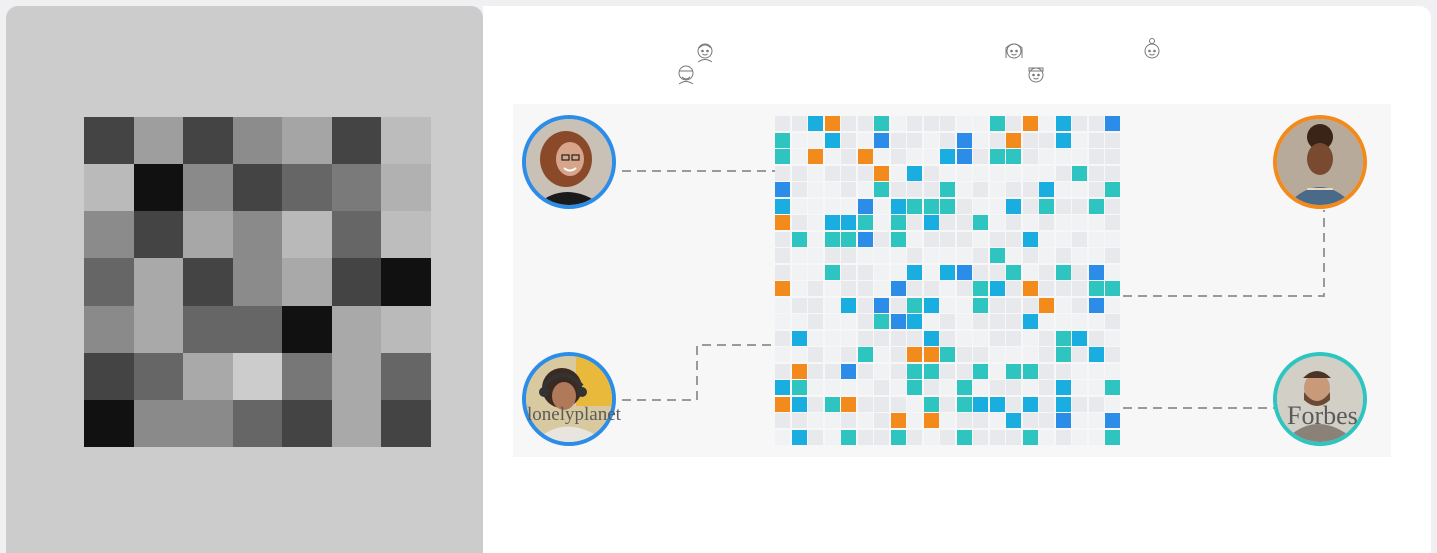 The height and width of the screenshot is (553, 1437). I want to click on avatar-woman-curly-hair, so click(1320, 162).